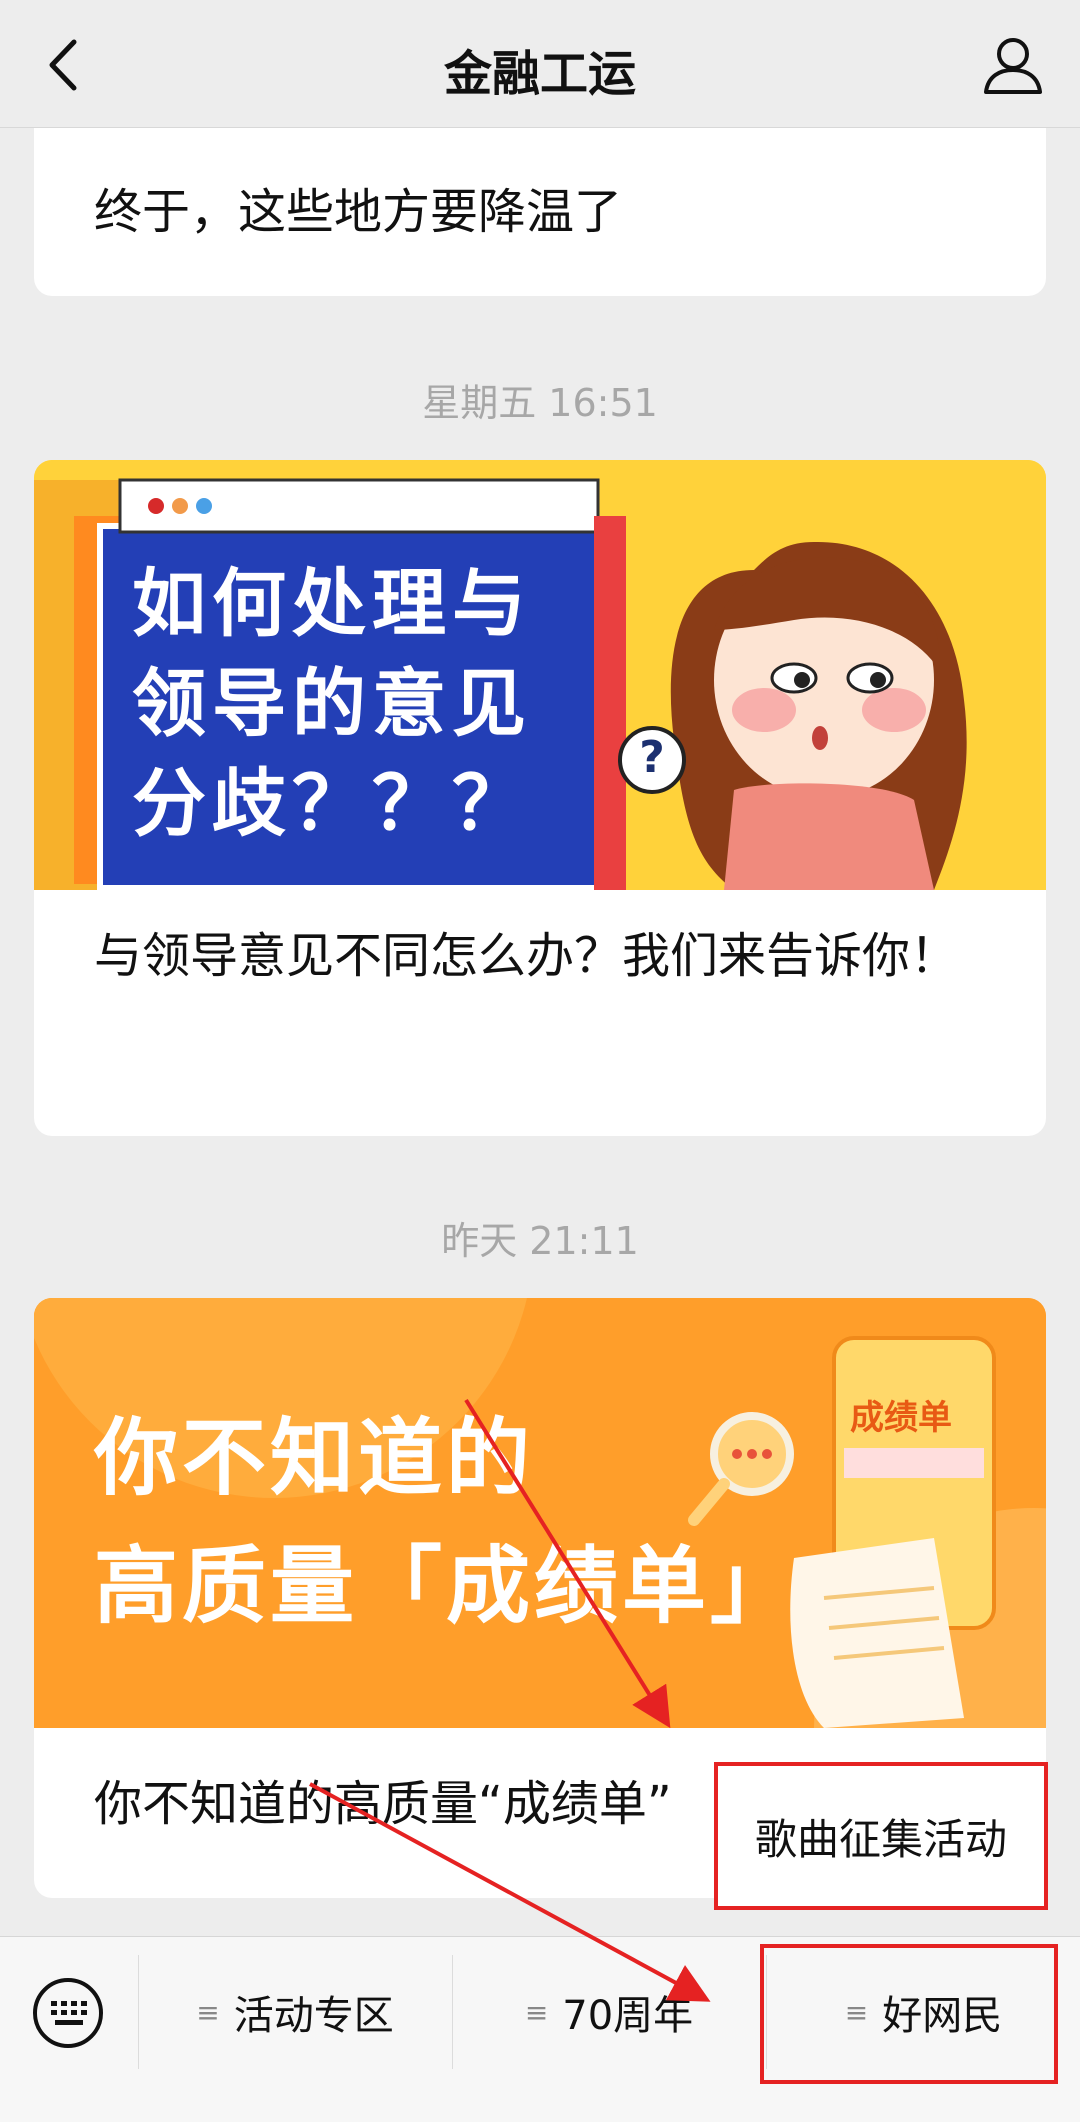 The height and width of the screenshot is (2122, 1080). What do you see at coordinates (314, 1458) in the screenshot?
I see `cover-headline-line: 你不知道的` at bounding box center [314, 1458].